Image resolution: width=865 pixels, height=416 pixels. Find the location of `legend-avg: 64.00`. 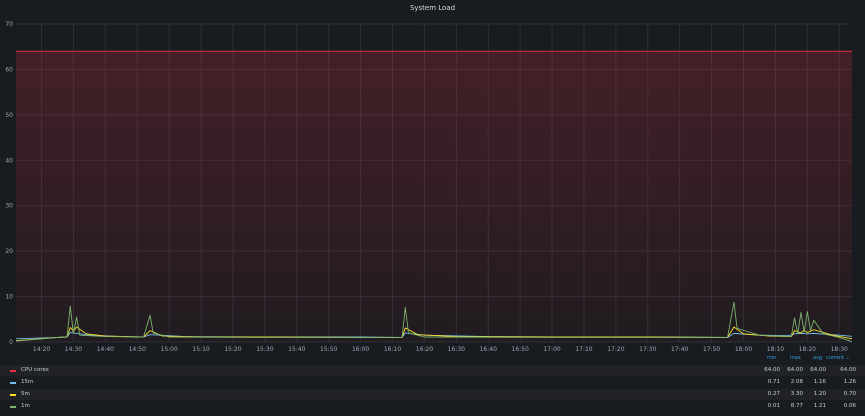

legend-avg: 64.00 is located at coordinates (818, 370).